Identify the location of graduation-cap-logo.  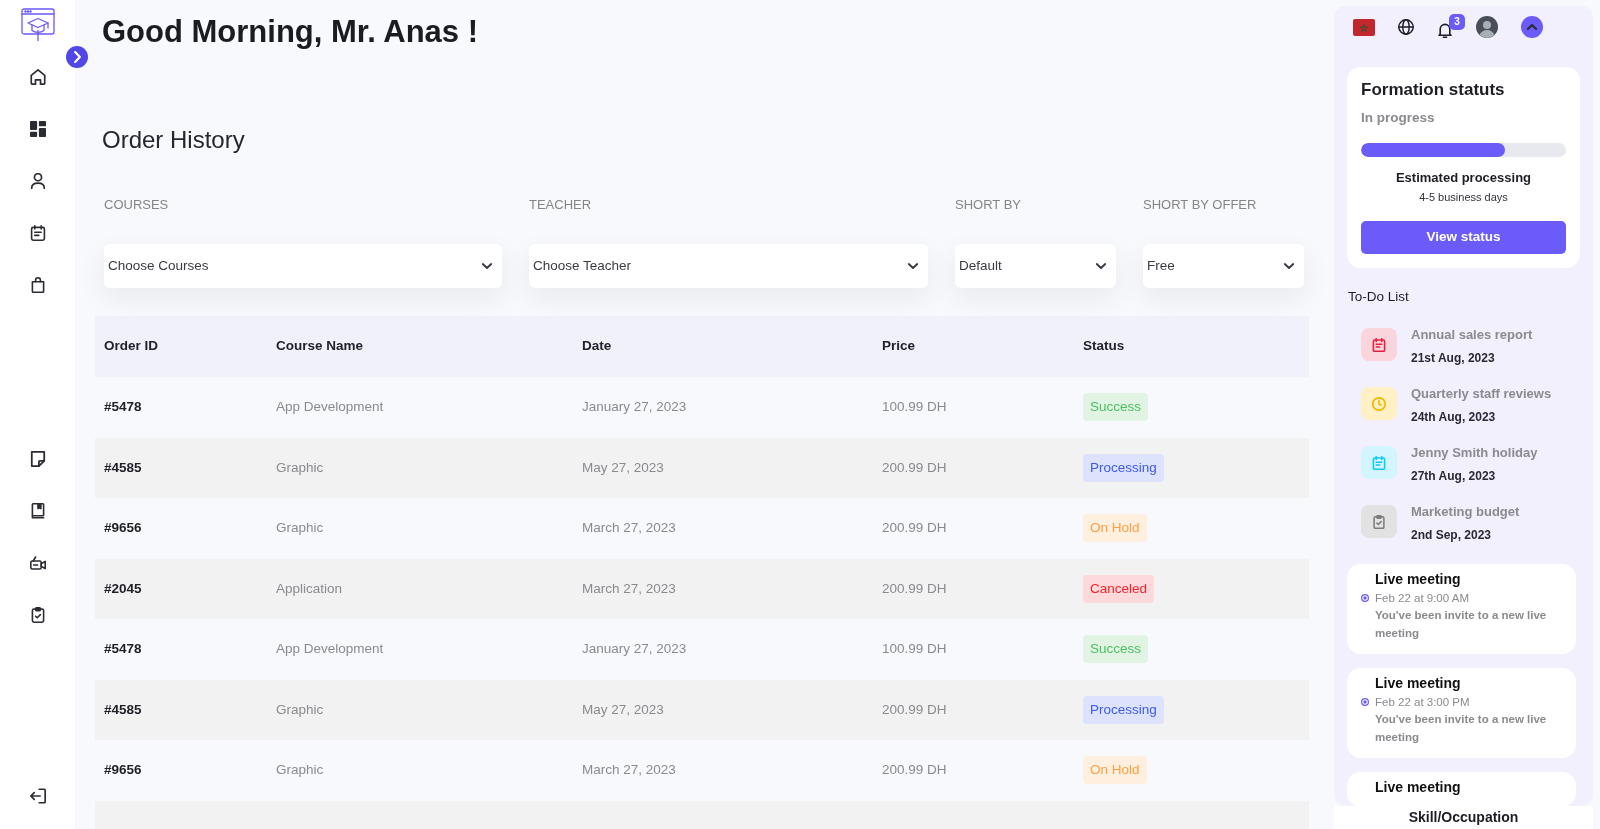
(37, 25).